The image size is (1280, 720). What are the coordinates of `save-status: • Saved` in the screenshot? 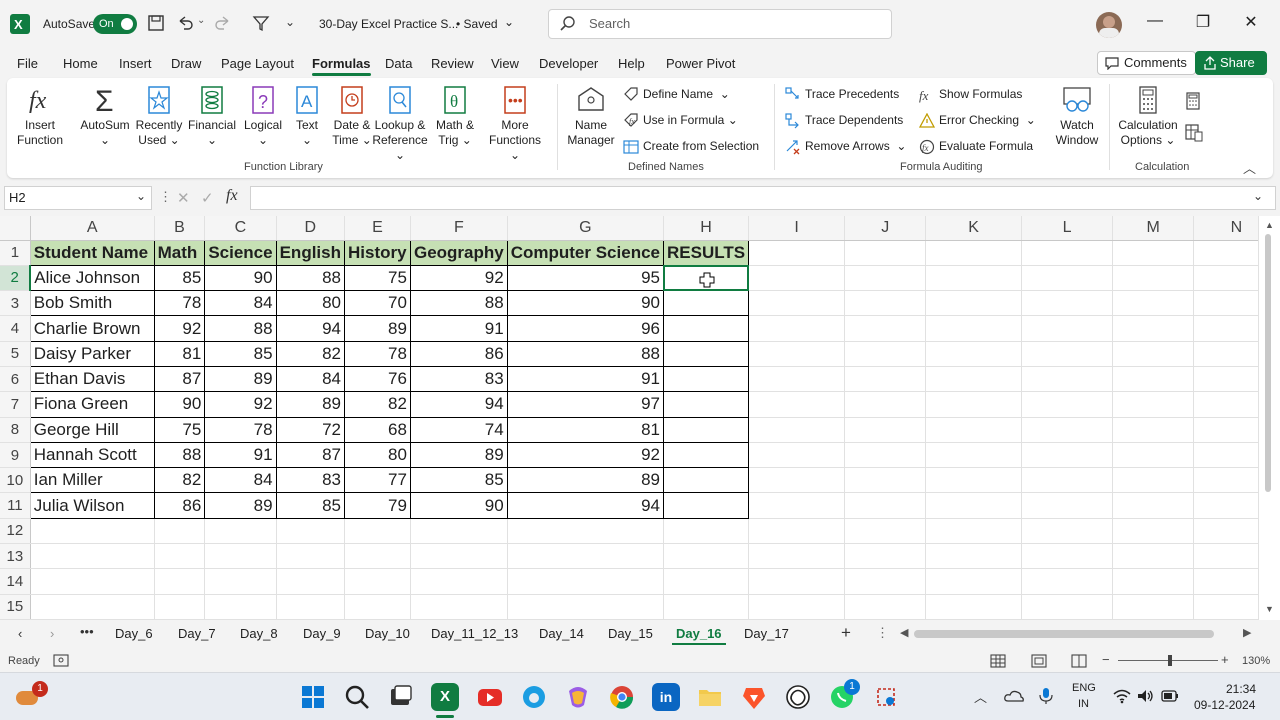 It's located at (477, 24).